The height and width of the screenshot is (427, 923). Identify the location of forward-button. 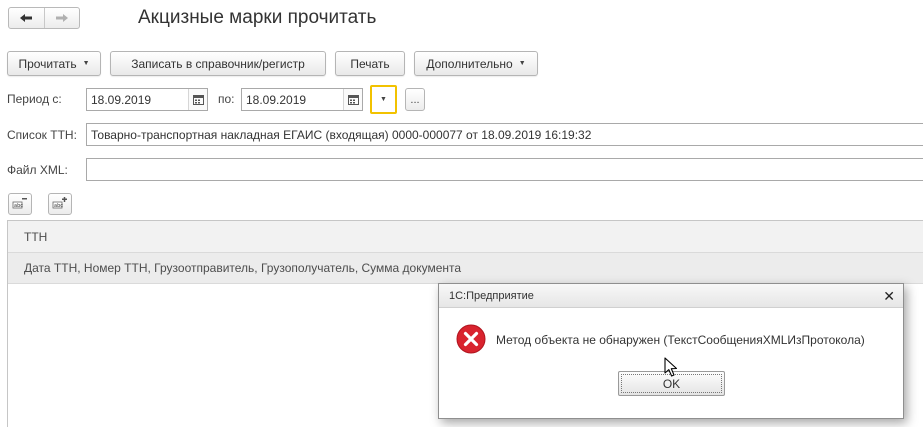
(61, 18).